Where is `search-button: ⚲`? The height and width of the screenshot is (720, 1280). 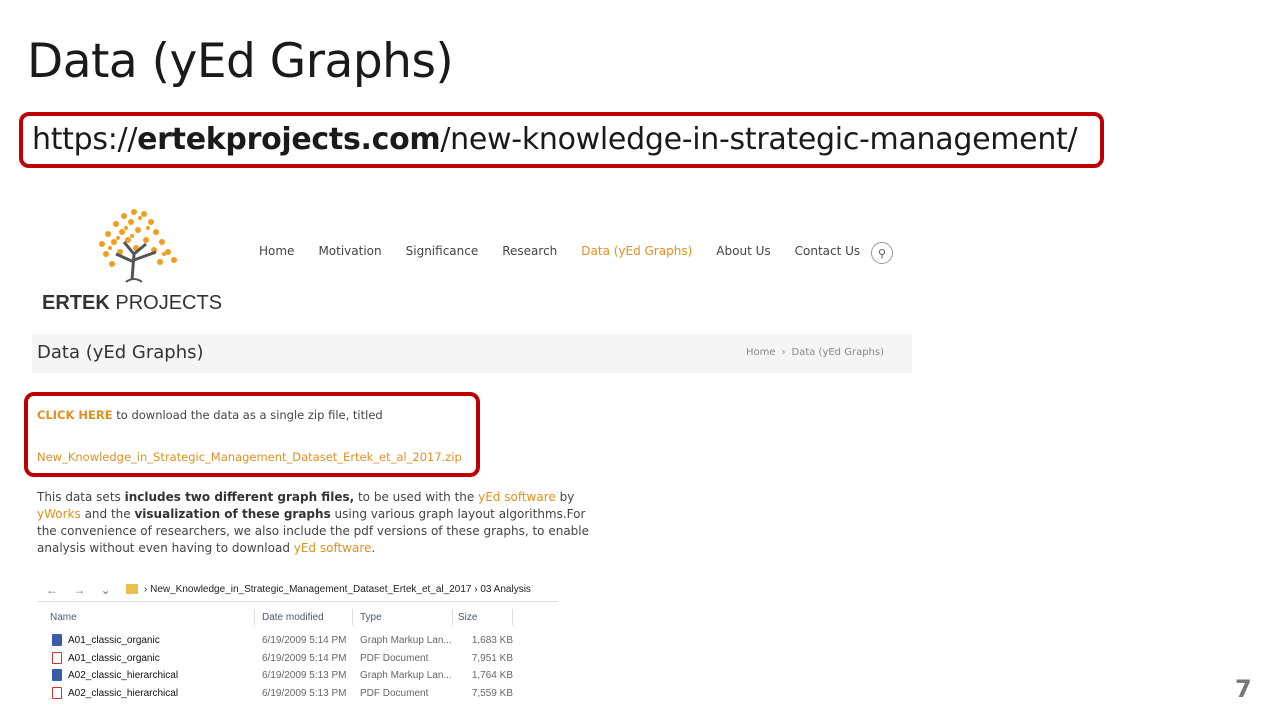
search-button: ⚲ is located at coordinates (882, 253).